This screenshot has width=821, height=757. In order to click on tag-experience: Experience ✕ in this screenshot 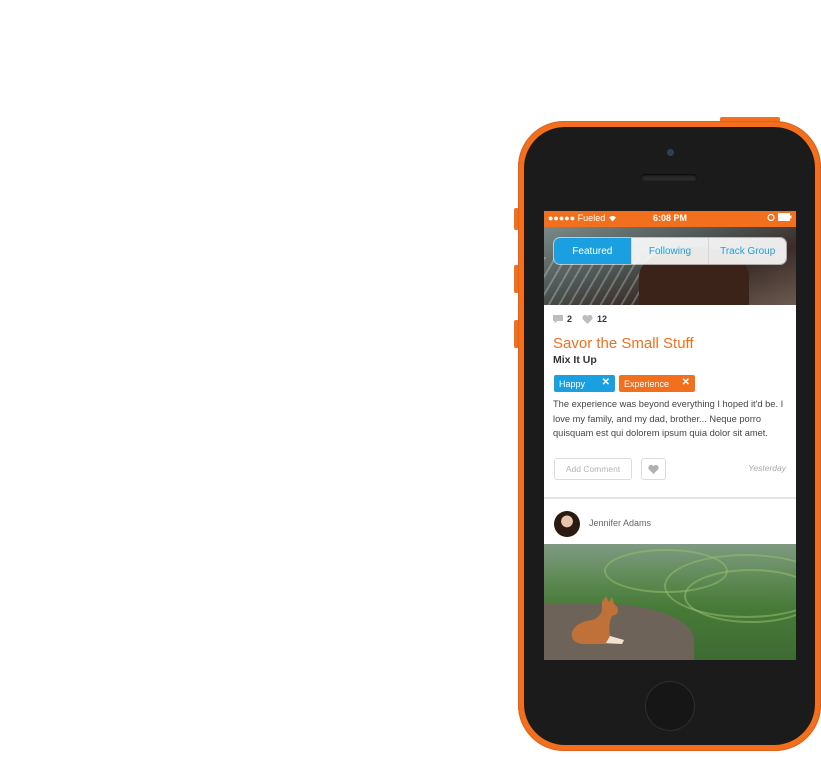, I will do `click(657, 383)`.